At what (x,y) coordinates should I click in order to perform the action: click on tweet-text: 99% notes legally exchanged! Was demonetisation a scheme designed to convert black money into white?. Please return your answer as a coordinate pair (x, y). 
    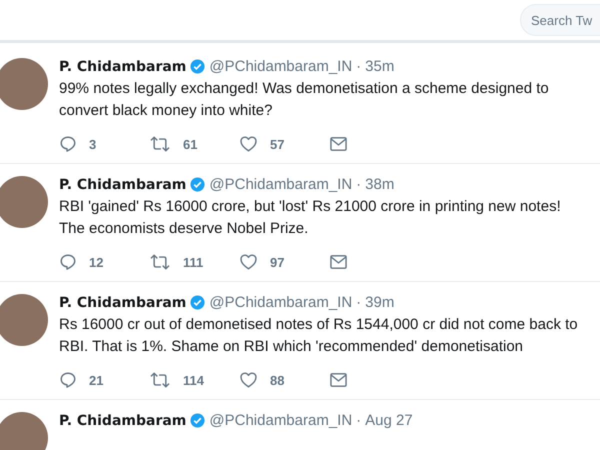
    Looking at the image, I should click on (304, 100).